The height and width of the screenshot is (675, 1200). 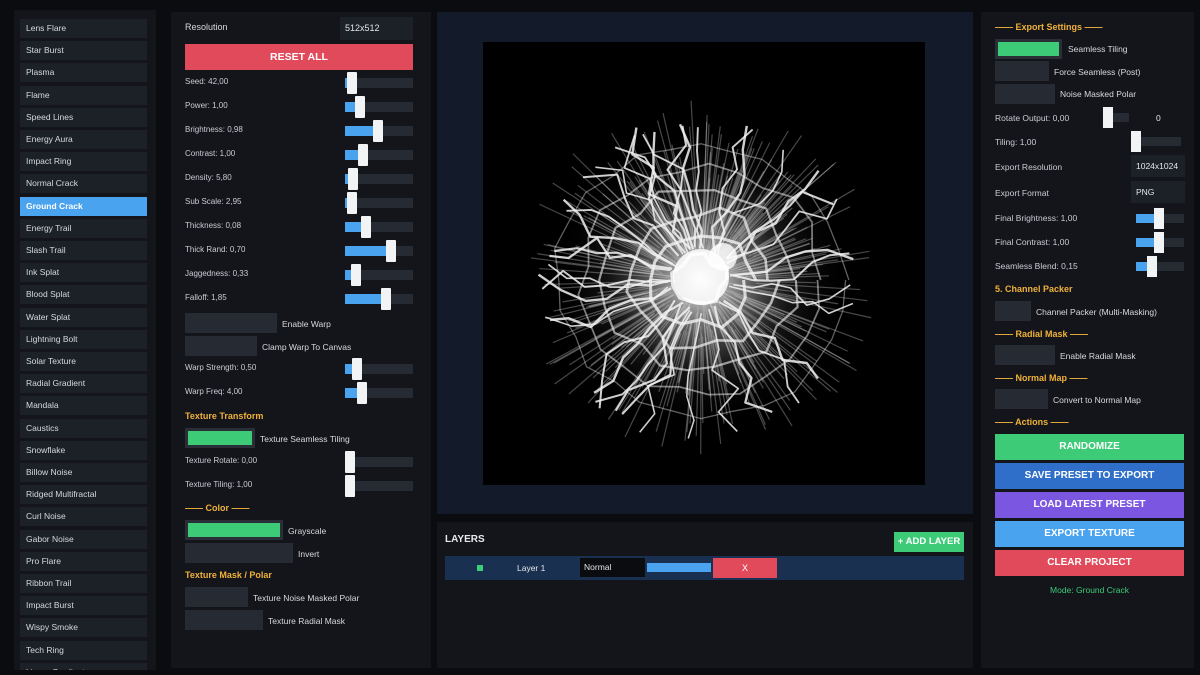 I want to click on texture-rotate-thumb, so click(x=350, y=462).